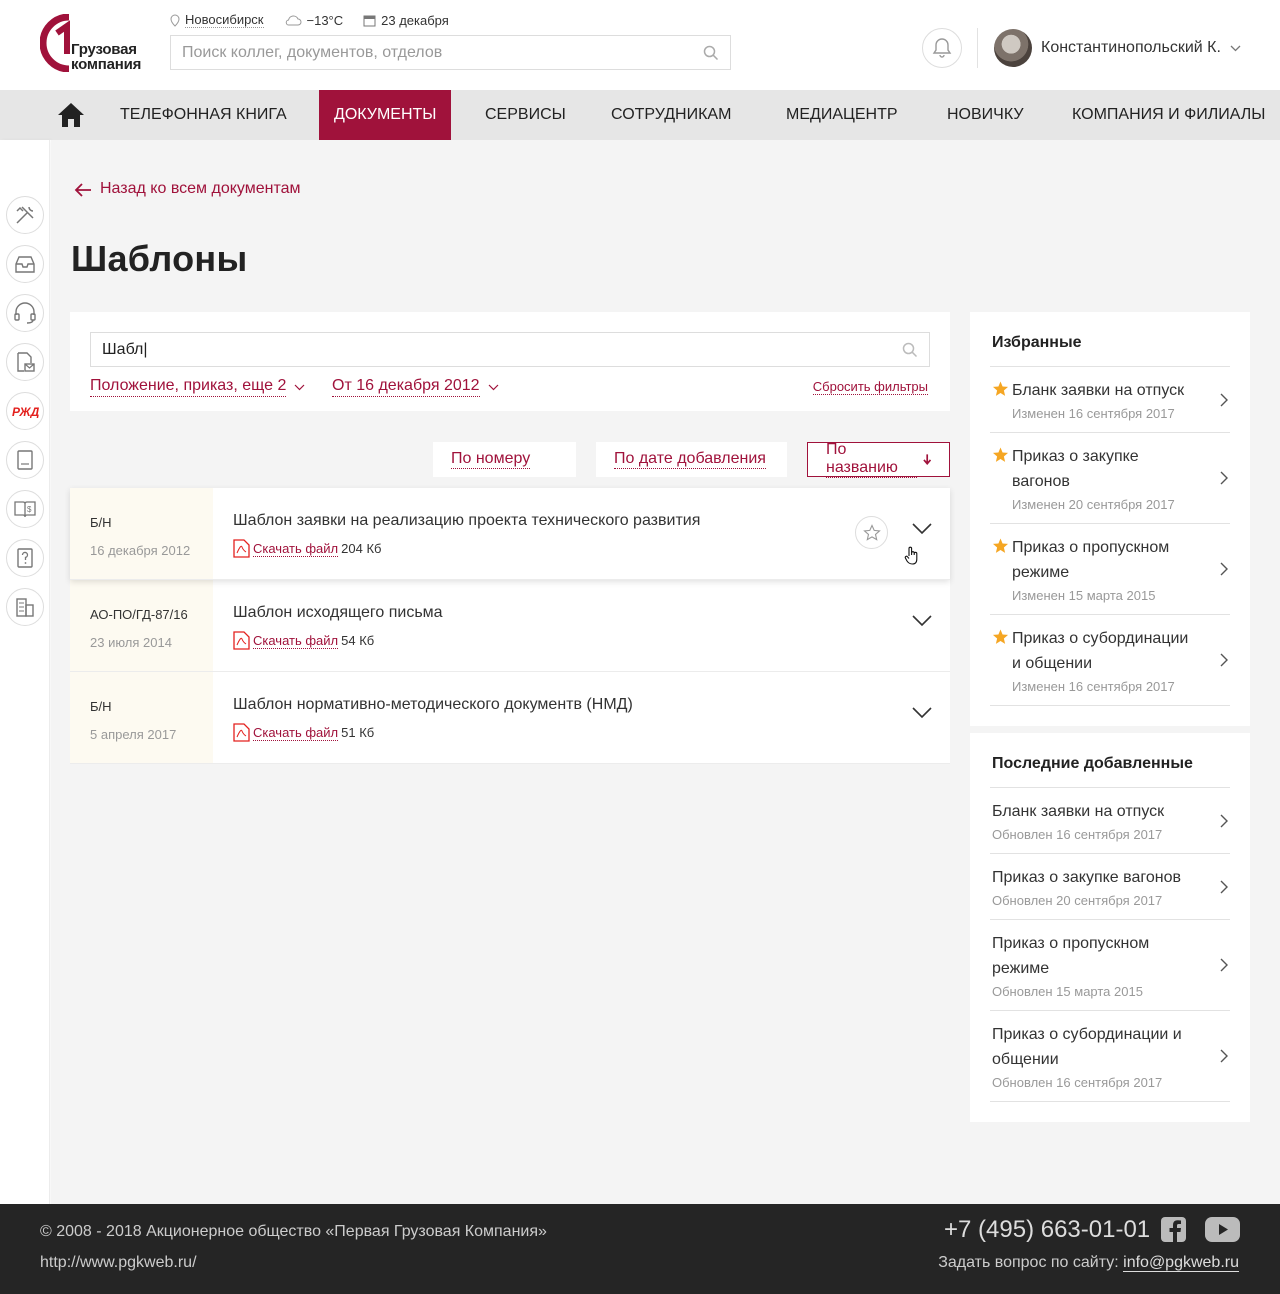  What do you see at coordinates (71, 115) in the screenshot?
I see `home-icon` at bounding box center [71, 115].